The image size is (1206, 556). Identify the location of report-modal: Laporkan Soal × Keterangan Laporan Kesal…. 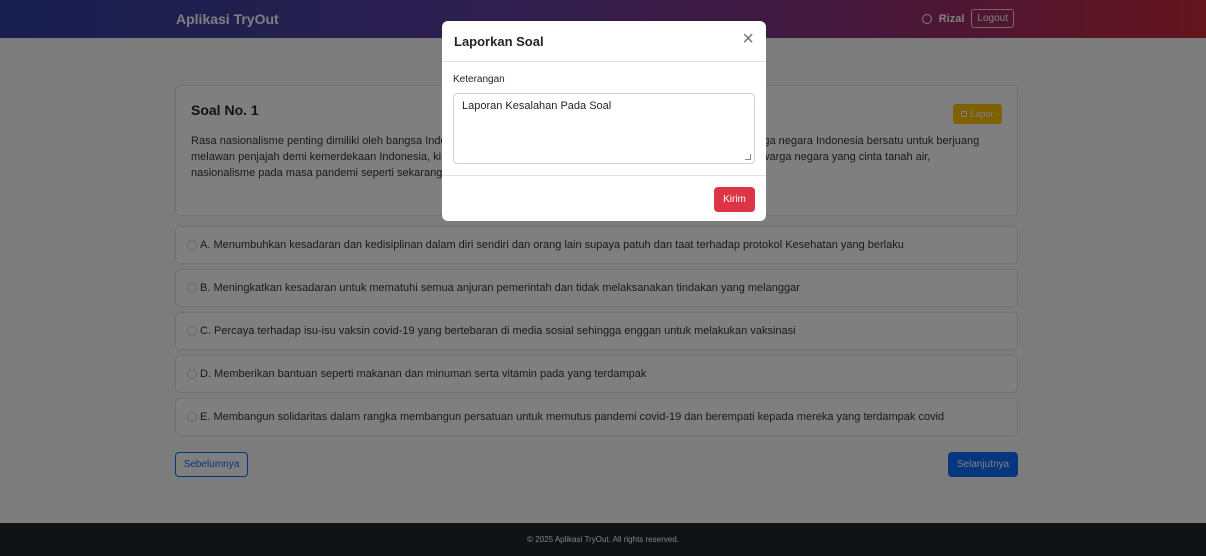
(604, 121).